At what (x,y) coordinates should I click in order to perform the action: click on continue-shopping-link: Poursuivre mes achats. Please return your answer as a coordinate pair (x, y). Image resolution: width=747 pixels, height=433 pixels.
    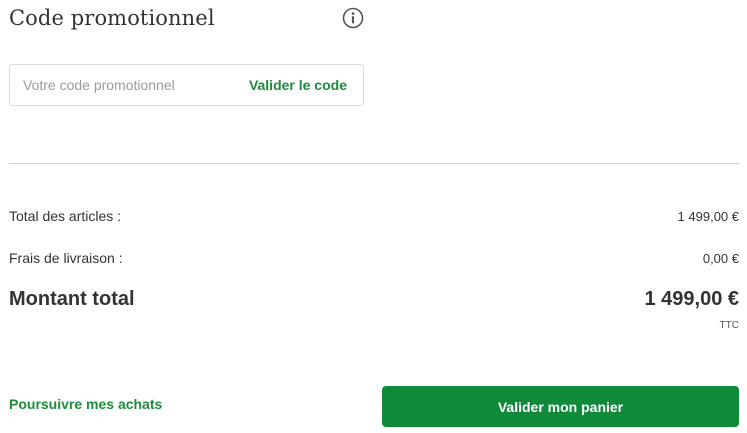
    Looking at the image, I should click on (85, 404).